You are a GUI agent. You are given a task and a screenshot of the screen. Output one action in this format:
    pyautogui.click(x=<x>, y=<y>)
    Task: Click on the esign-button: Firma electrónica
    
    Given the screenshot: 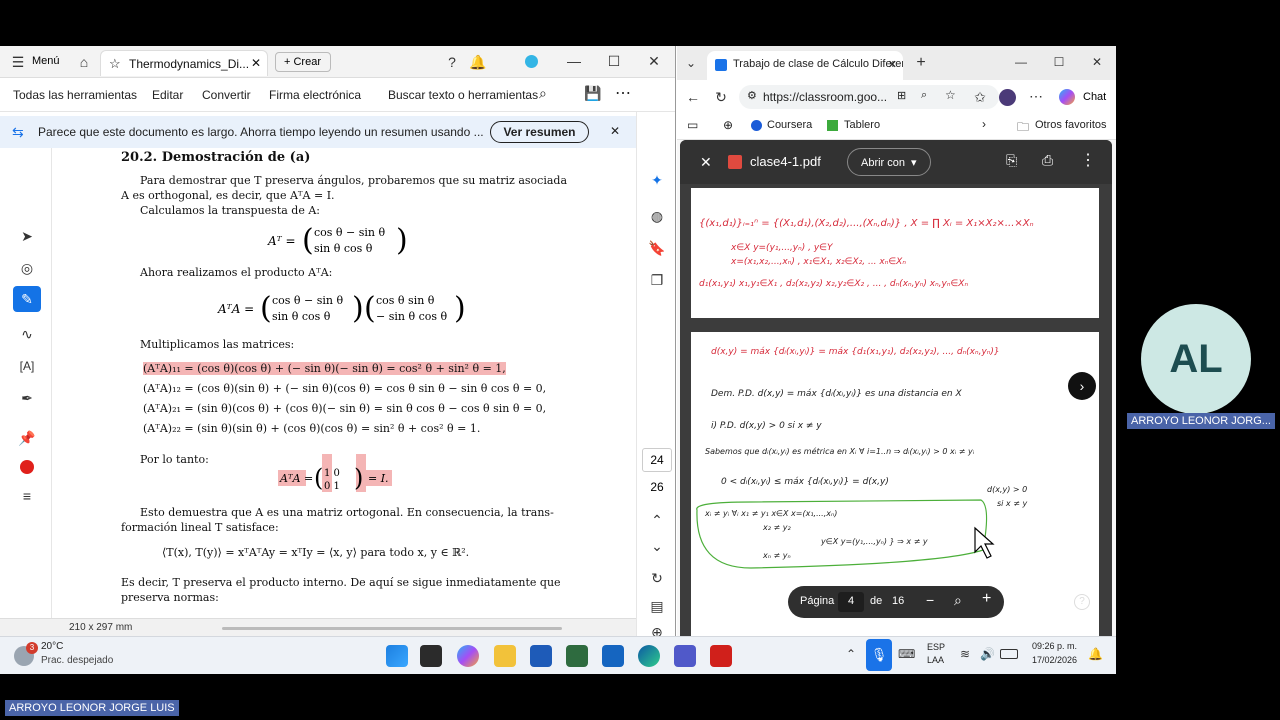 What is the action you would take?
    pyautogui.click(x=315, y=95)
    